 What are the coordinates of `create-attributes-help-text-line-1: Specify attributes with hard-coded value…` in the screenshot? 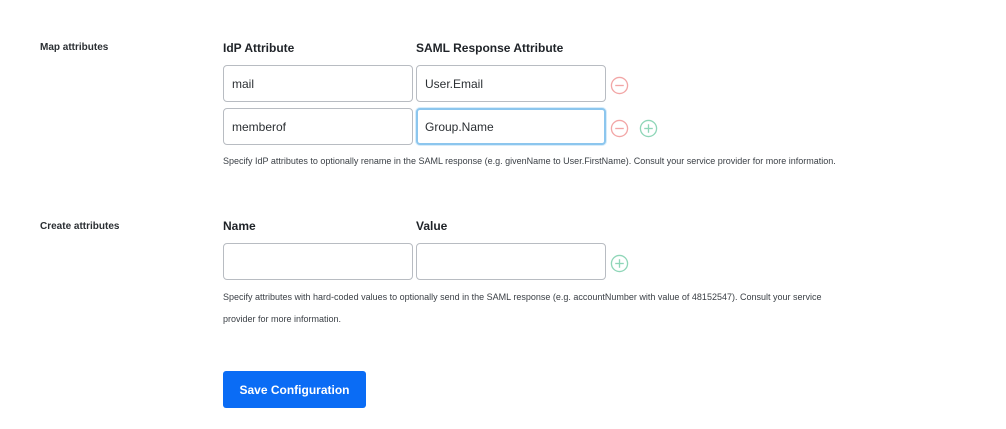 It's located at (522, 297).